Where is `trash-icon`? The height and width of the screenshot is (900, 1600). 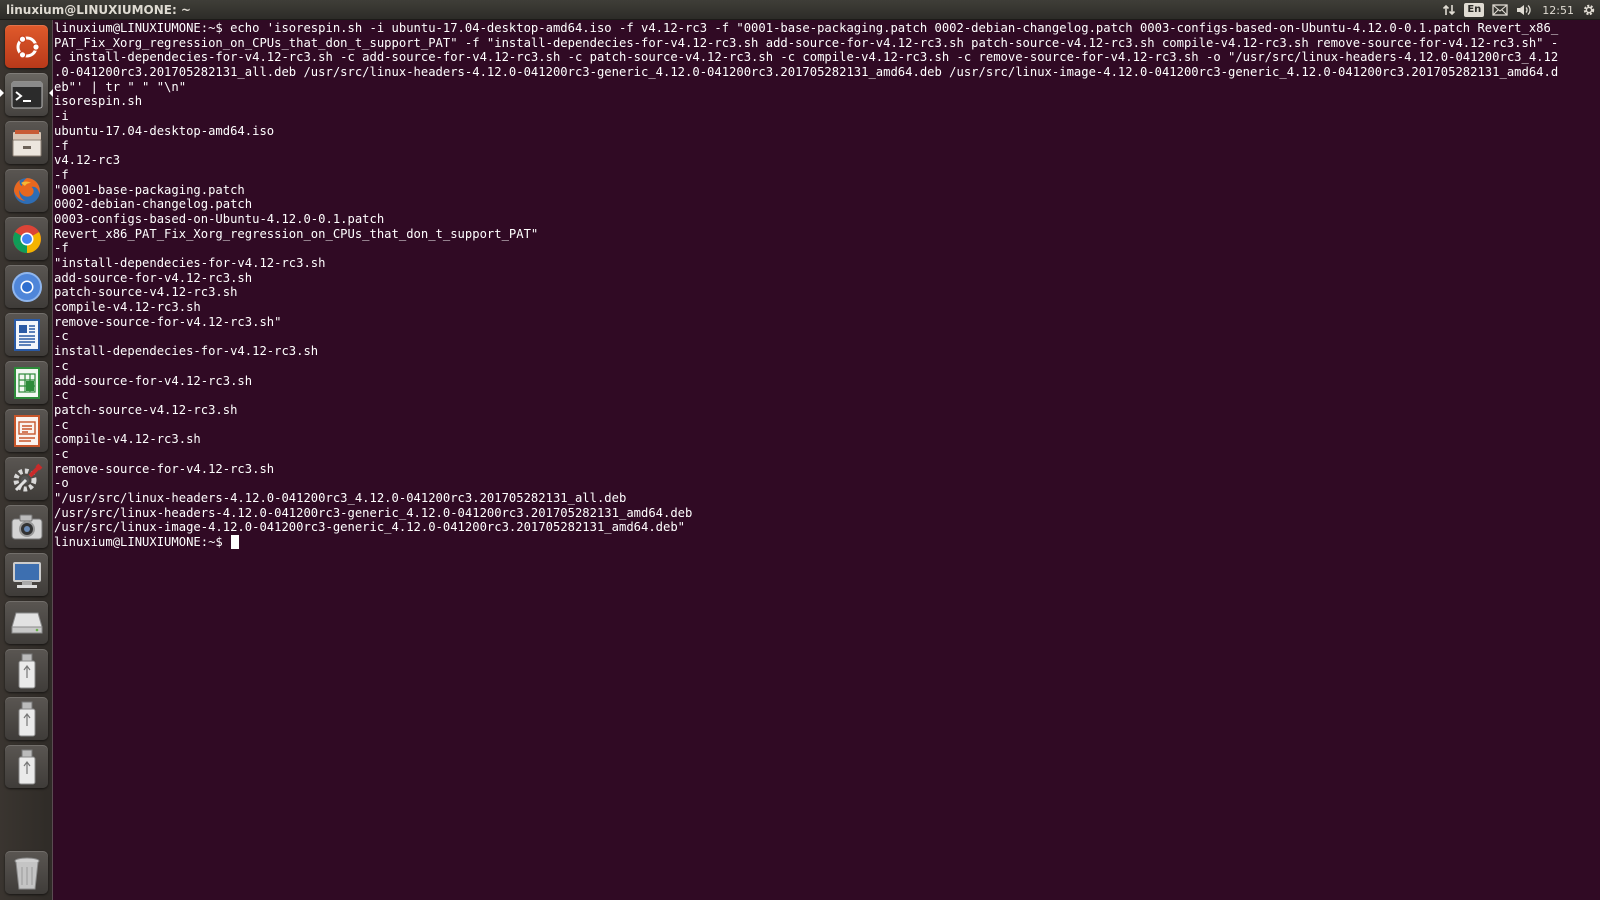
trash-icon is located at coordinates (27, 873).